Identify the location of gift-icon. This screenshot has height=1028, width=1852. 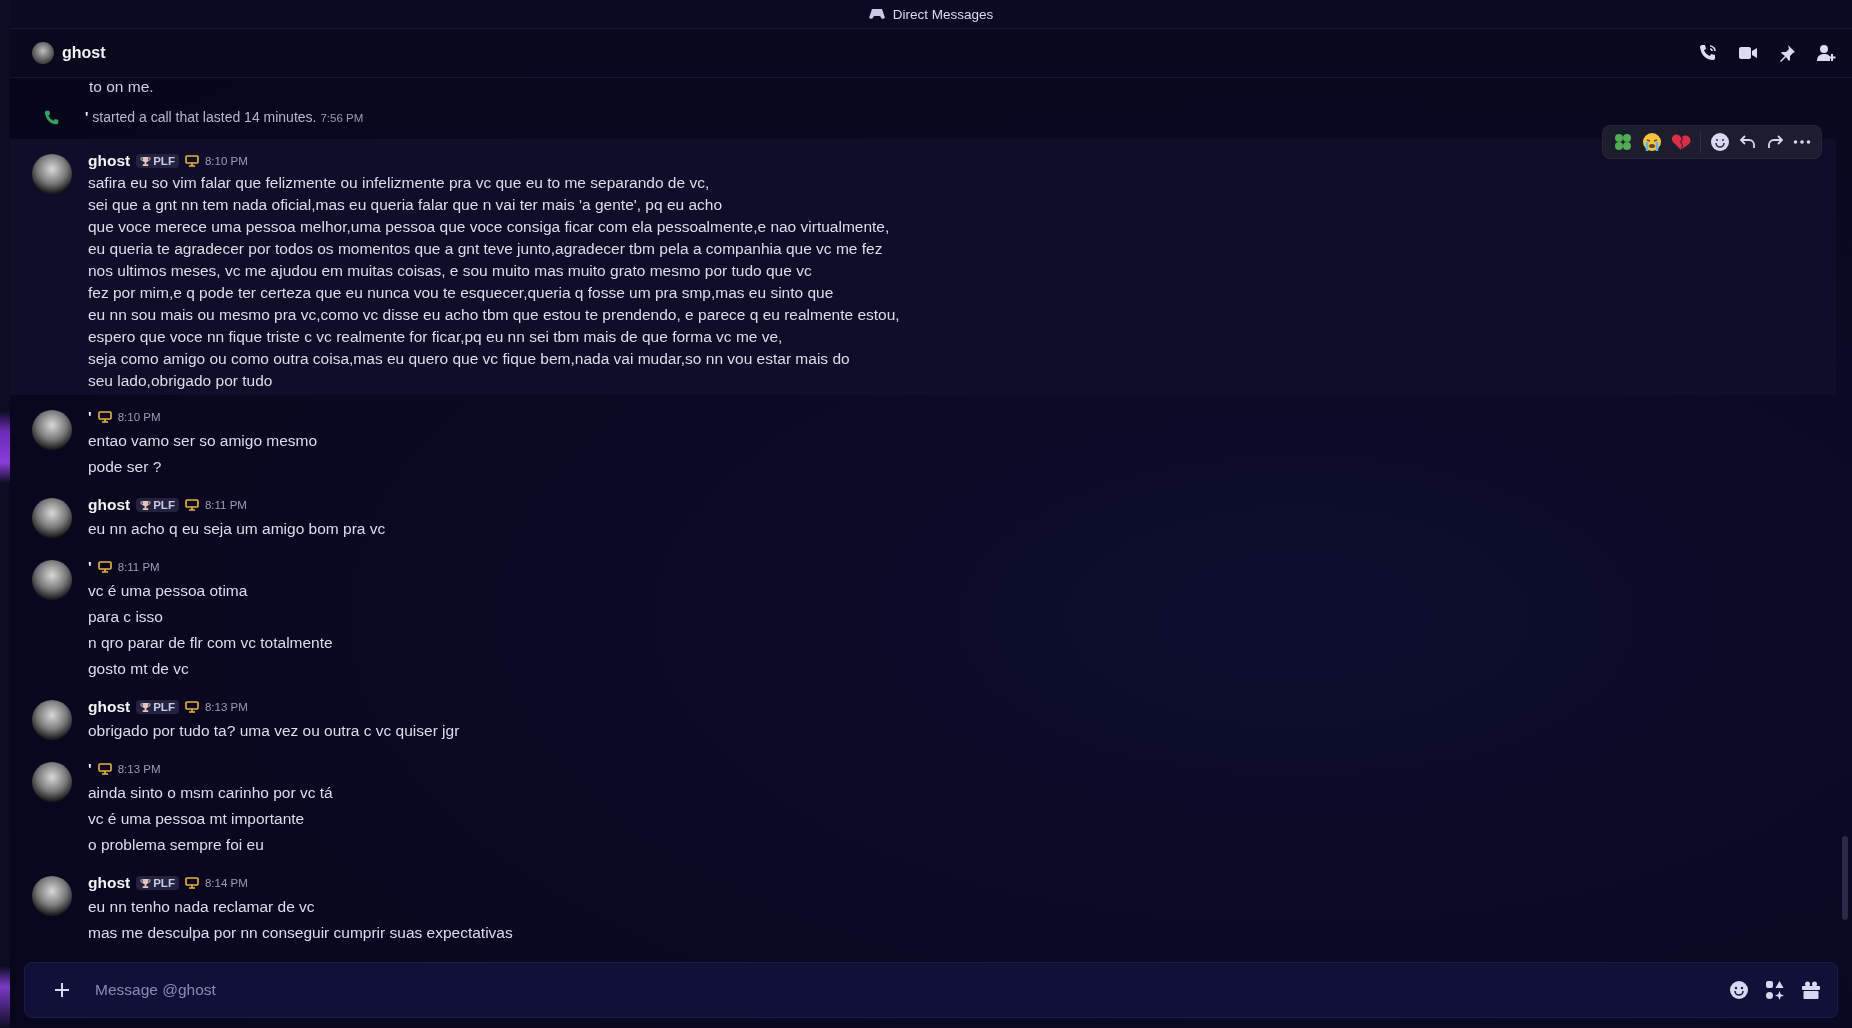
(1811, 990).